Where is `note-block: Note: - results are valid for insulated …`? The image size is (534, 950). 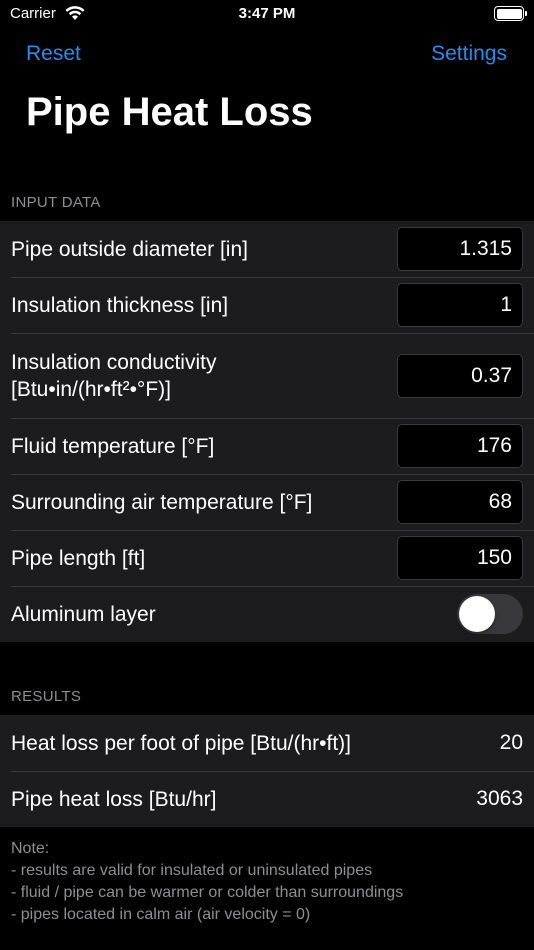
note-block: Note: - results are valid for insulated … is located at coordinates (207, 882).